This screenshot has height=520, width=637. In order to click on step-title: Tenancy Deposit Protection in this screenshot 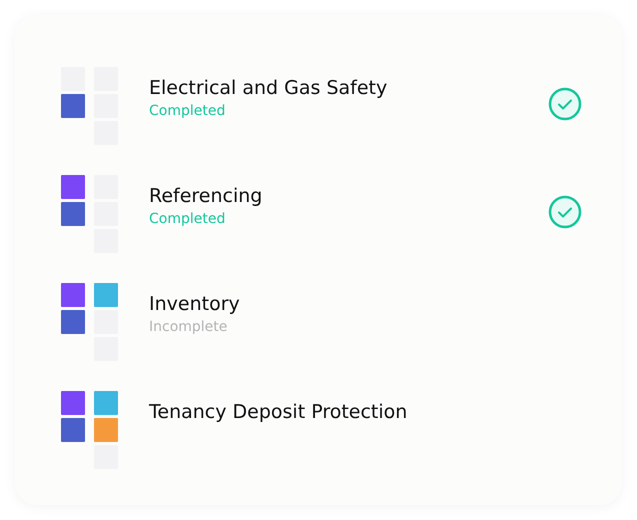, I will do `click(278, 412)`.